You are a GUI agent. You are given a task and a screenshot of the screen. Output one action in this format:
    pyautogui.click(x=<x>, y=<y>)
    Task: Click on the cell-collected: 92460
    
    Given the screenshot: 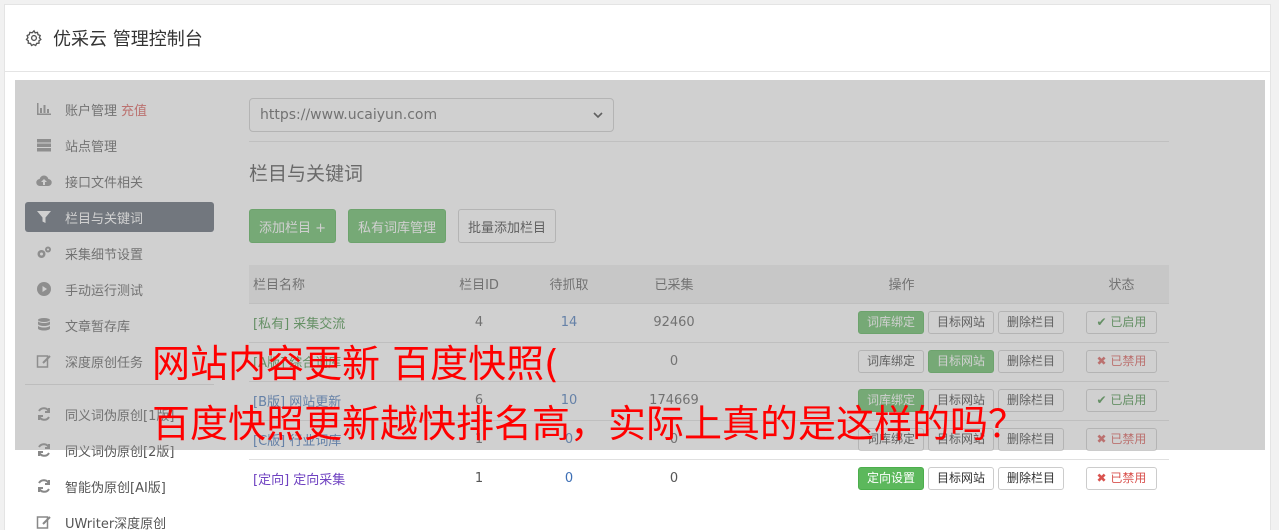 What is the action you would take?
    pyautogui.click(x=674, y=322)
    